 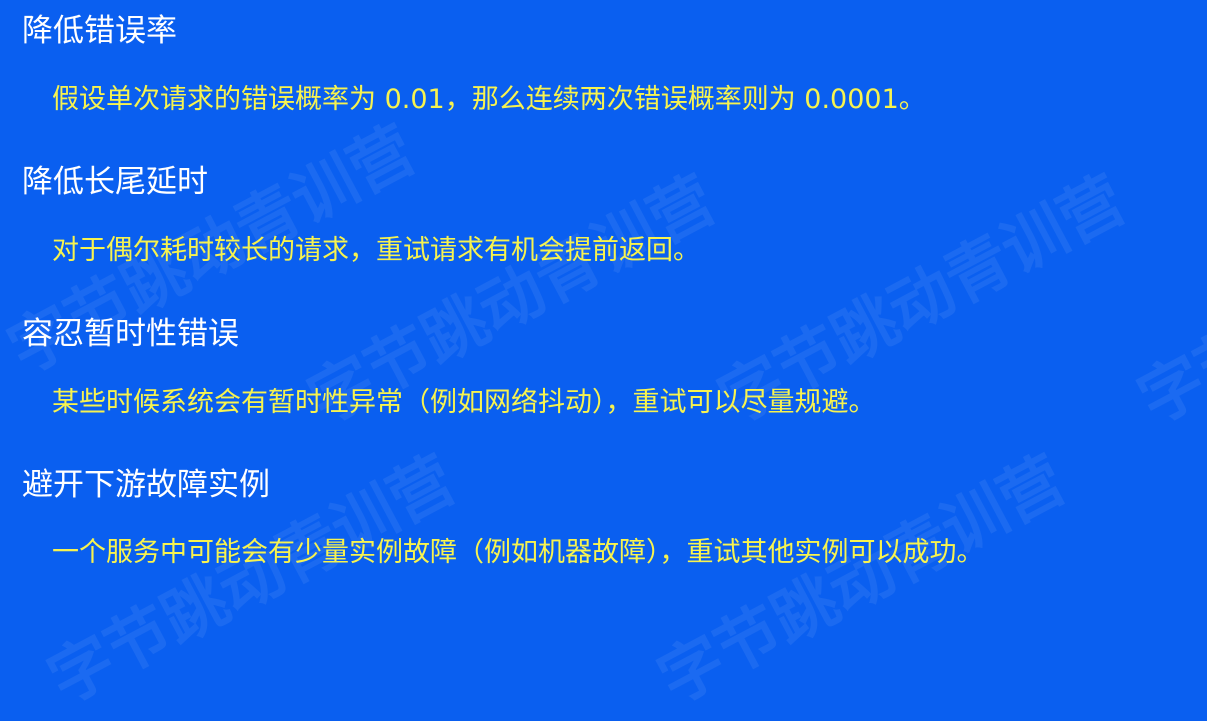 What do you see at coordinates (489, 99) in the screenshot?
I see `section-body: 假设单次请求的错误概率为 0.01，那么连续两次错误概率则为 0.0001。` at bounding box center [489, 99].